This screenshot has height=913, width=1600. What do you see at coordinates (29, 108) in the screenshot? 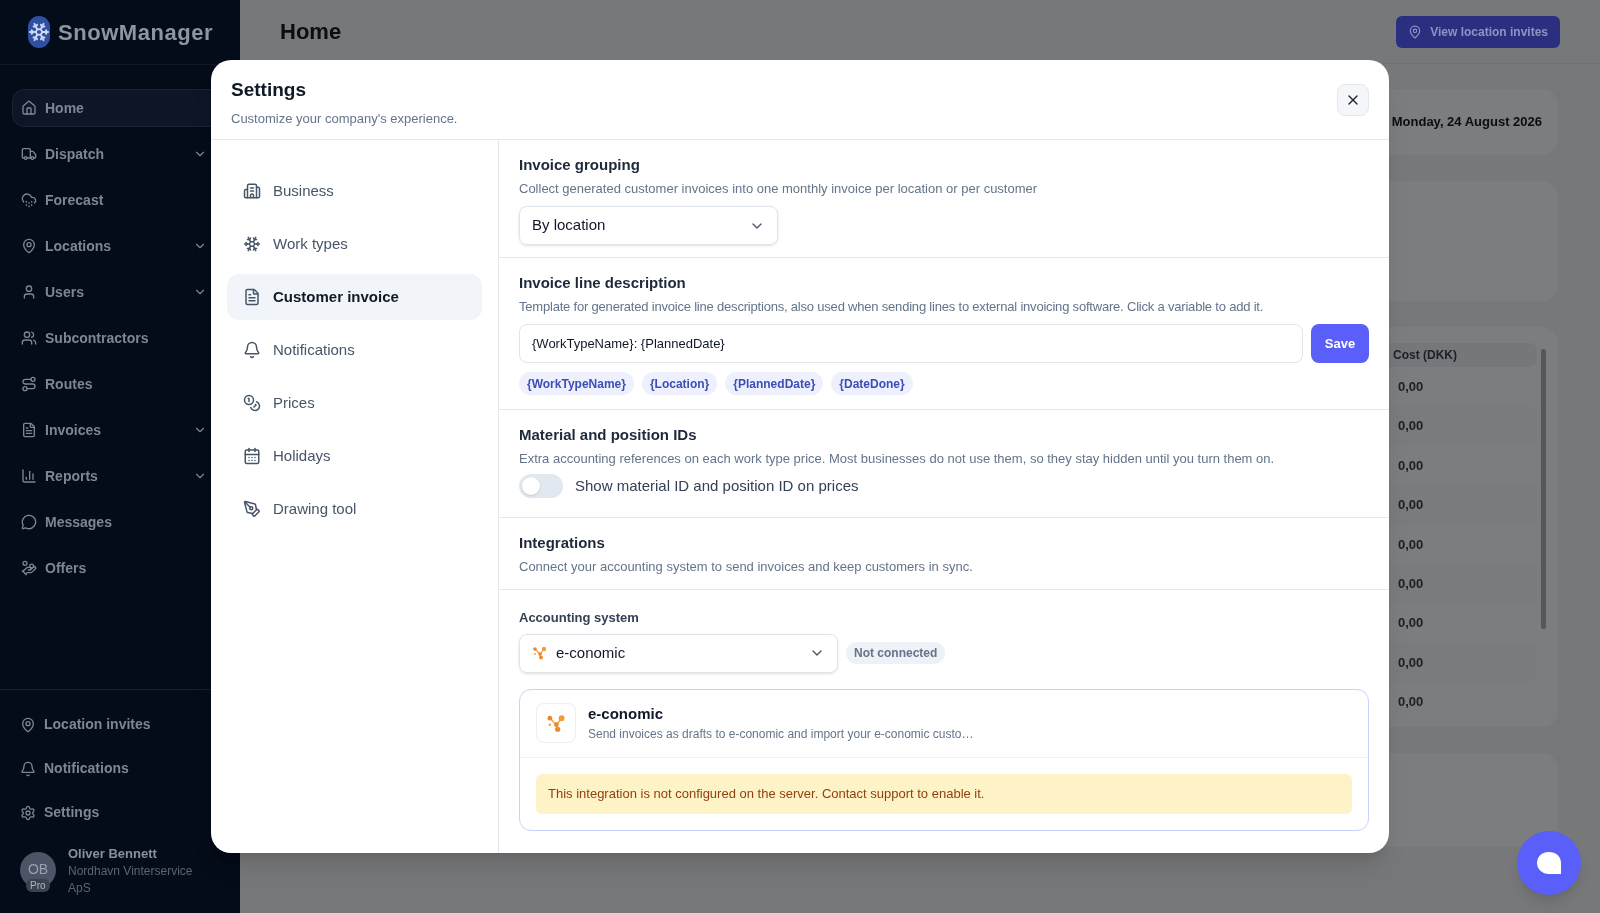
I see `home-icon` at bounding box center [29, 108].